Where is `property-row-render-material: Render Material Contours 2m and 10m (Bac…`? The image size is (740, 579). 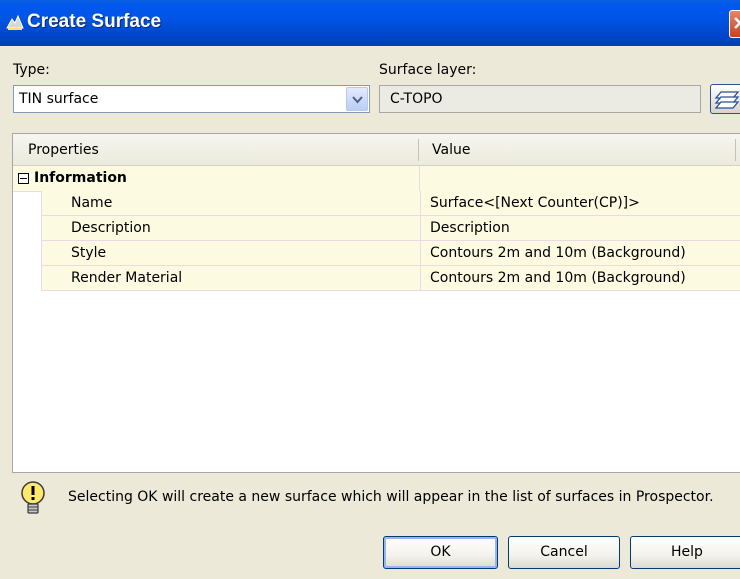
property-row-render-material: Render Material Contours 2m and 10m (Bac… is located at coordinates (390, 278).